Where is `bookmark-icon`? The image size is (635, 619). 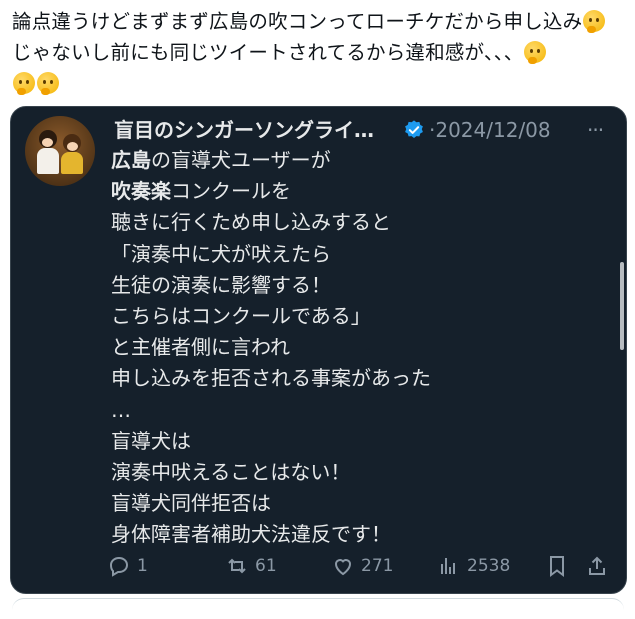
bookmark-icon is located at coordinates (557, 566).